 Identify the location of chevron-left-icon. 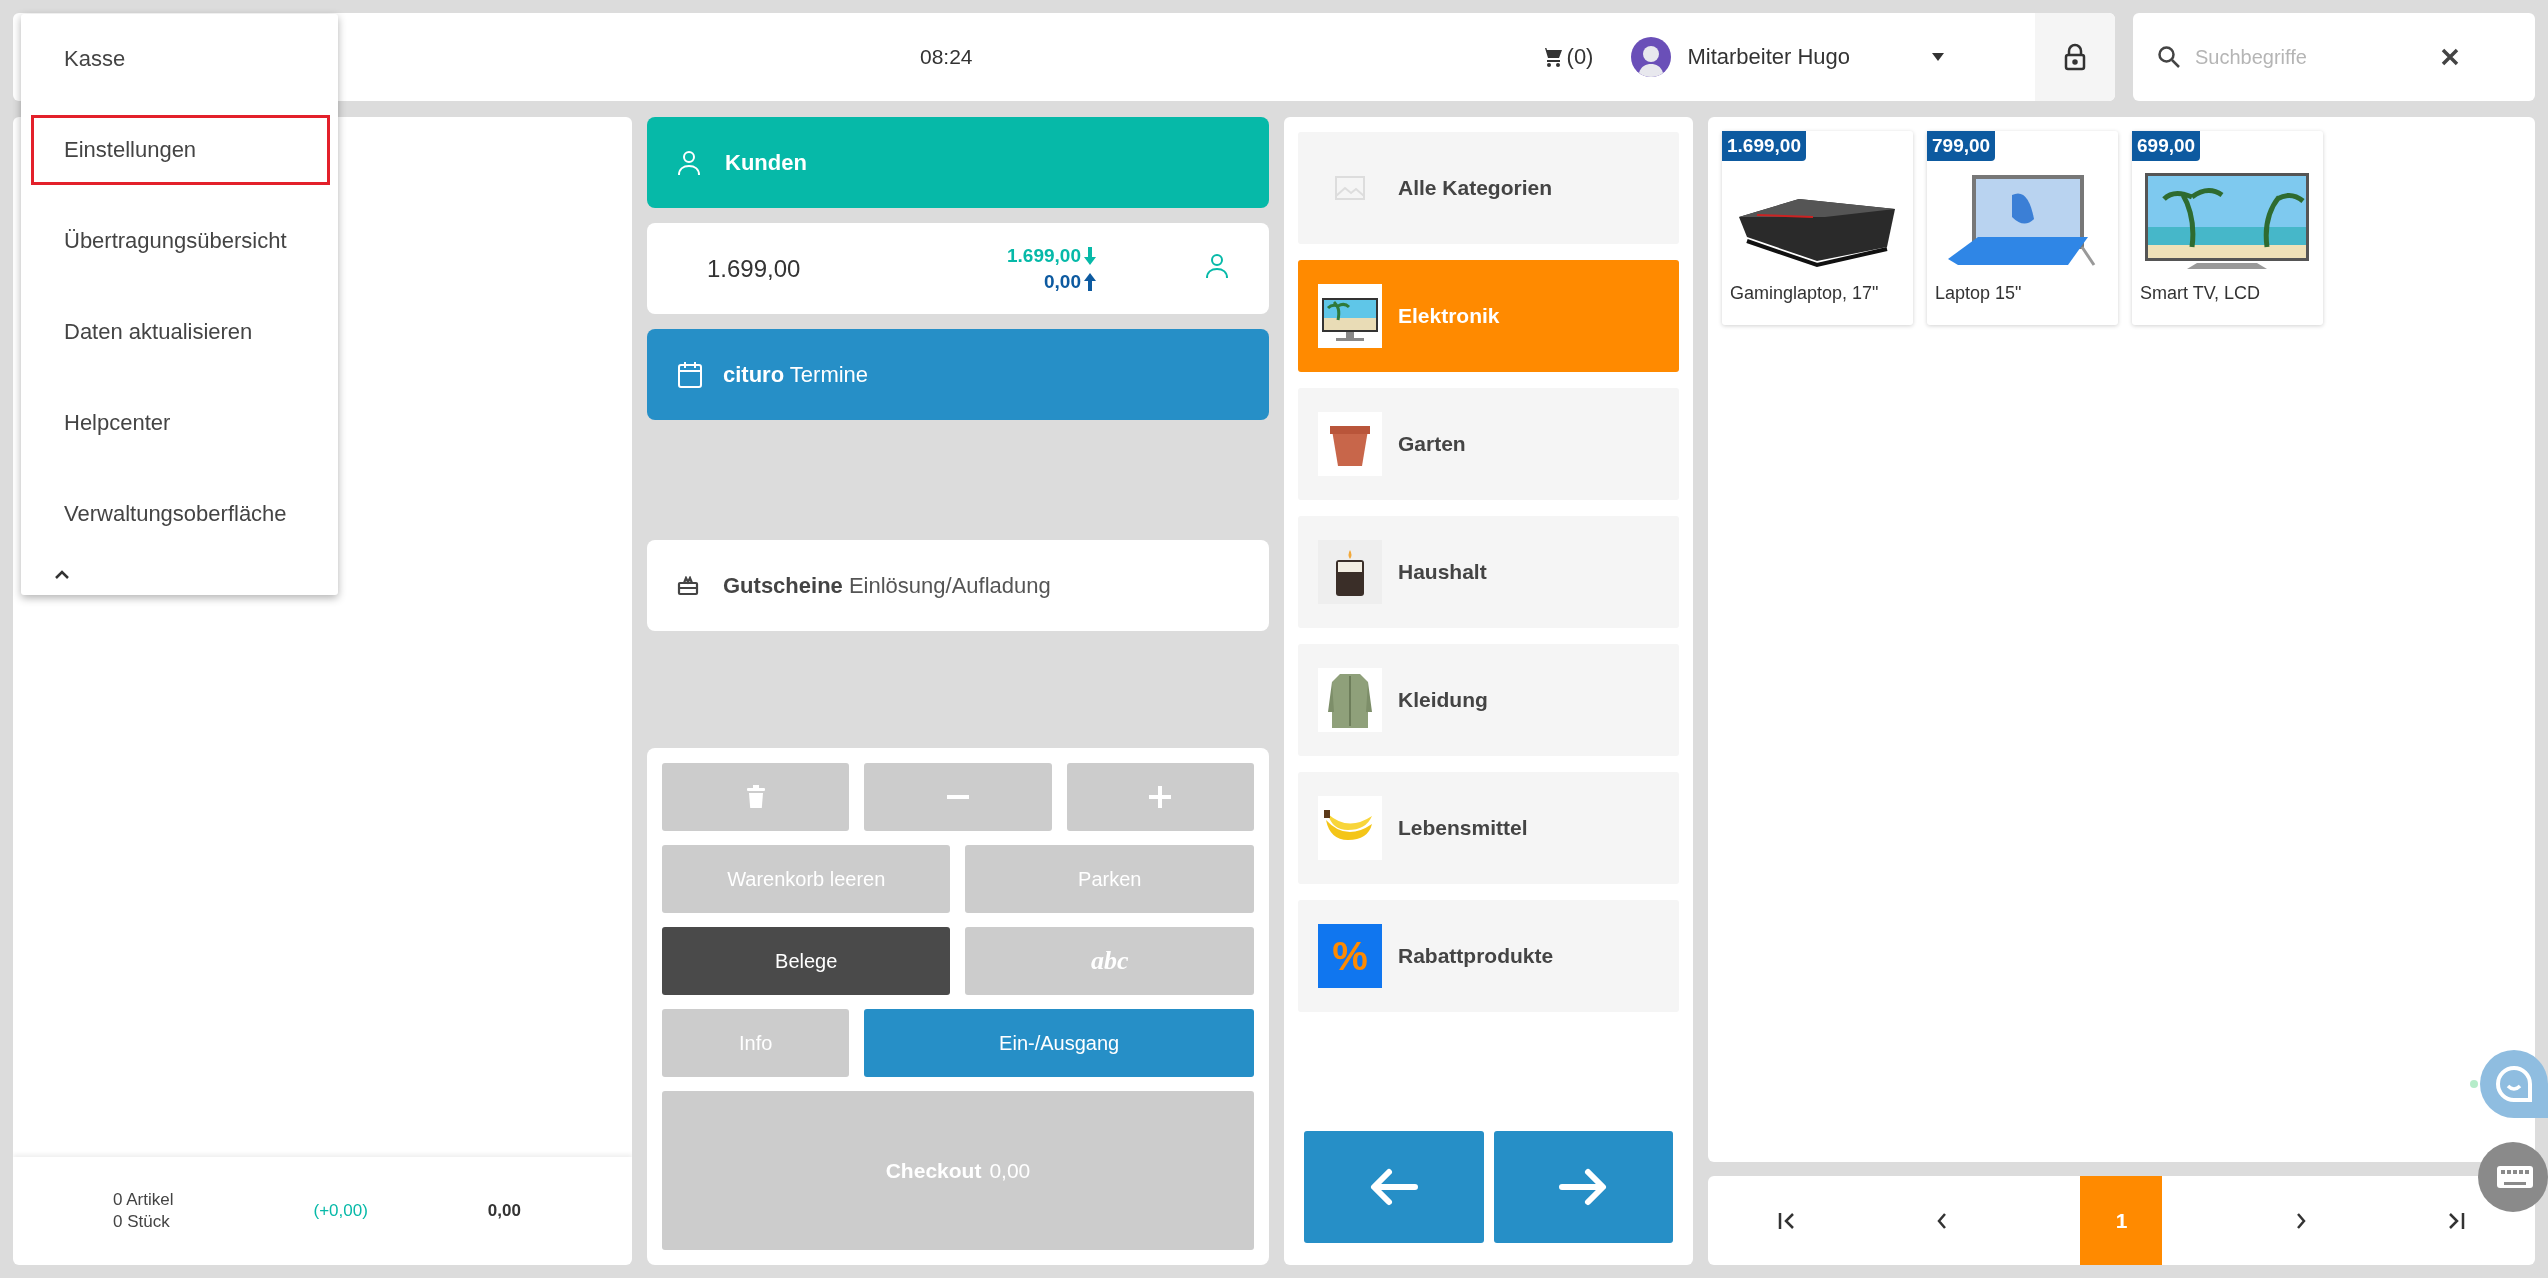
(1941, 1220).